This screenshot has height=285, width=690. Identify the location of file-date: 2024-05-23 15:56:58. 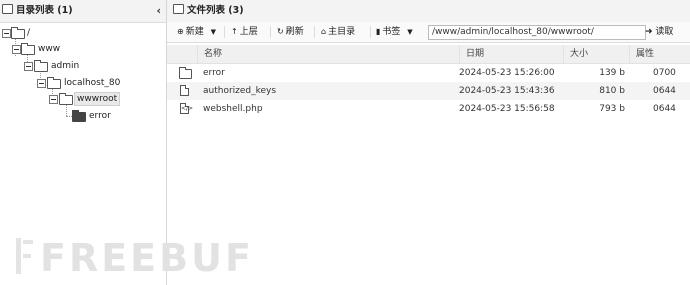
(507, 109).